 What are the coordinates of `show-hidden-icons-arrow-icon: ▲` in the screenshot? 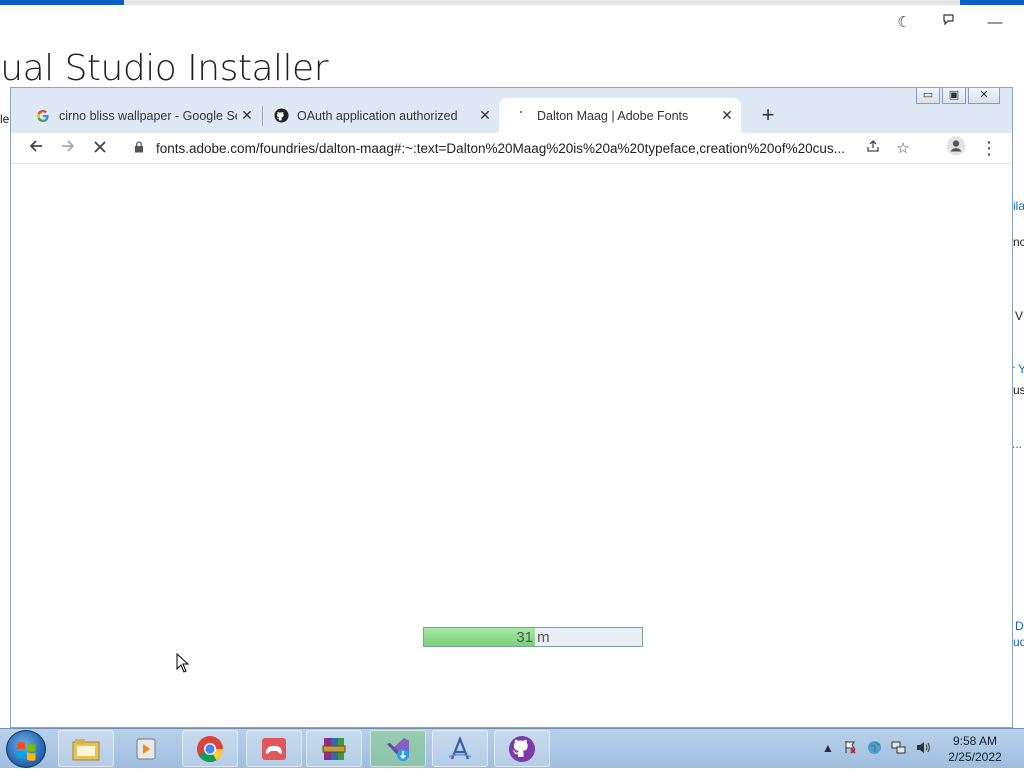 It's located at (828, 748).